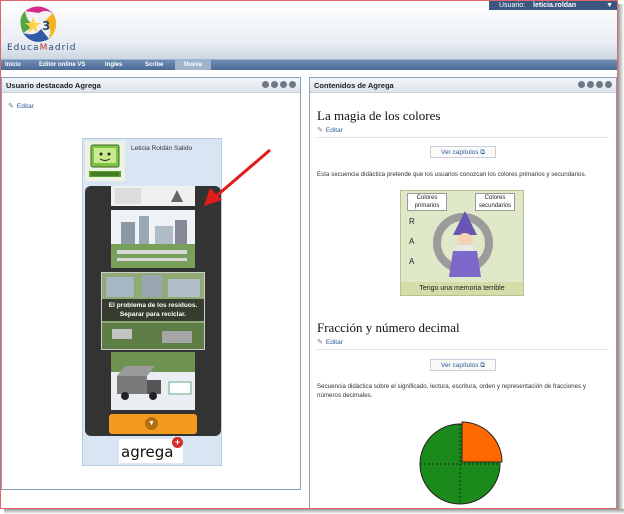 This screenshot has height=514, width=624. Describe the element at coordinates (193, 65) in the screenshot. I see `nav-tab-nueva: Nueva` at that location.